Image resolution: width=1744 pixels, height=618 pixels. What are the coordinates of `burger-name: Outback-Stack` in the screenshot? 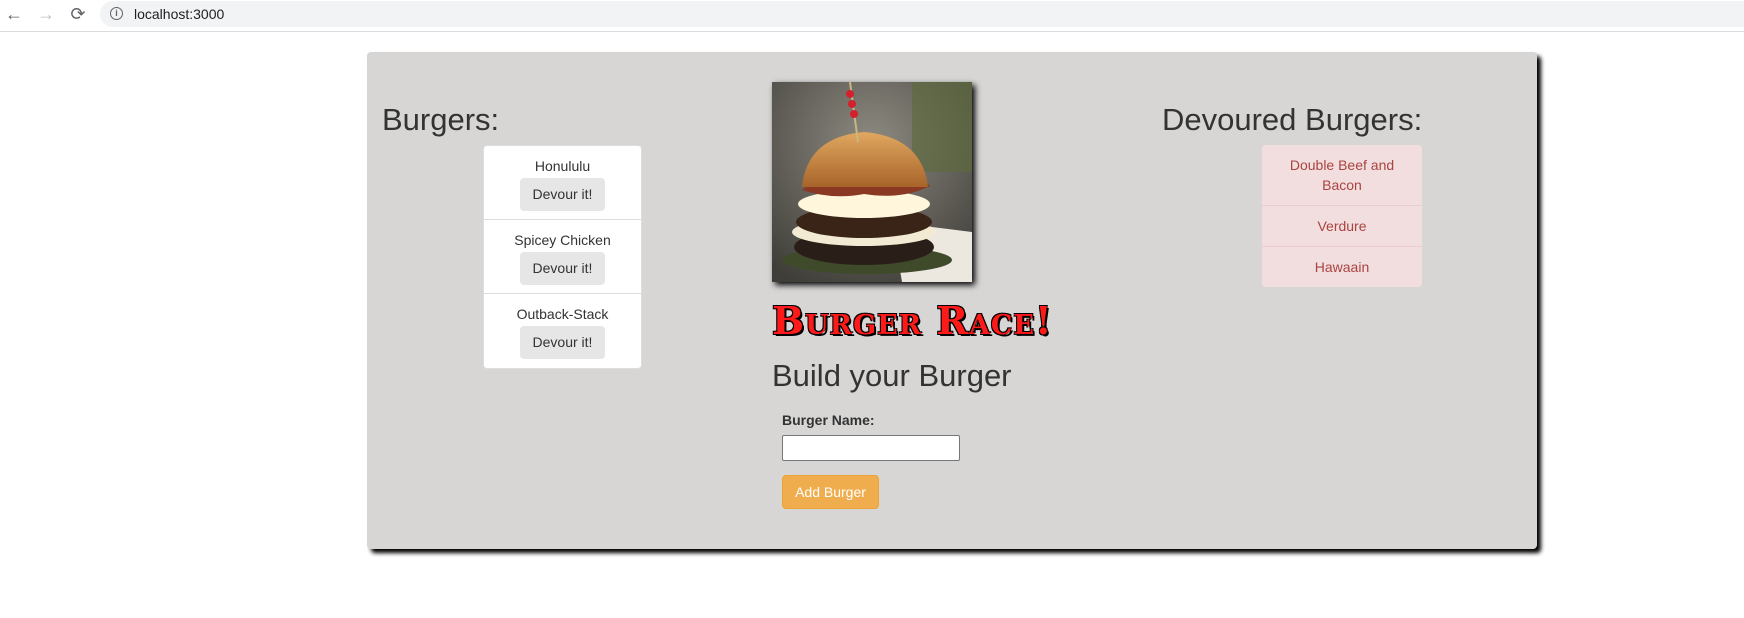 It's located at (562, 314).